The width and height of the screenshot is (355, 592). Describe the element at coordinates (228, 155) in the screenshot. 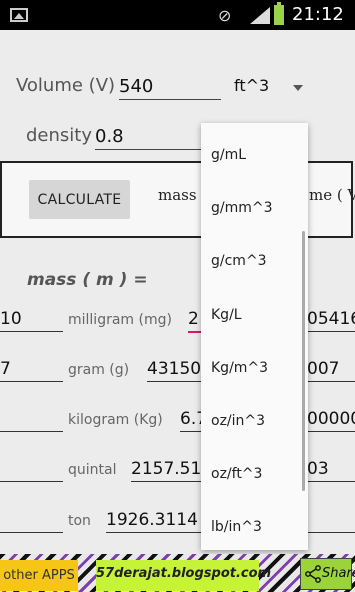

I see `dropdown-option: g/mL` at that location.